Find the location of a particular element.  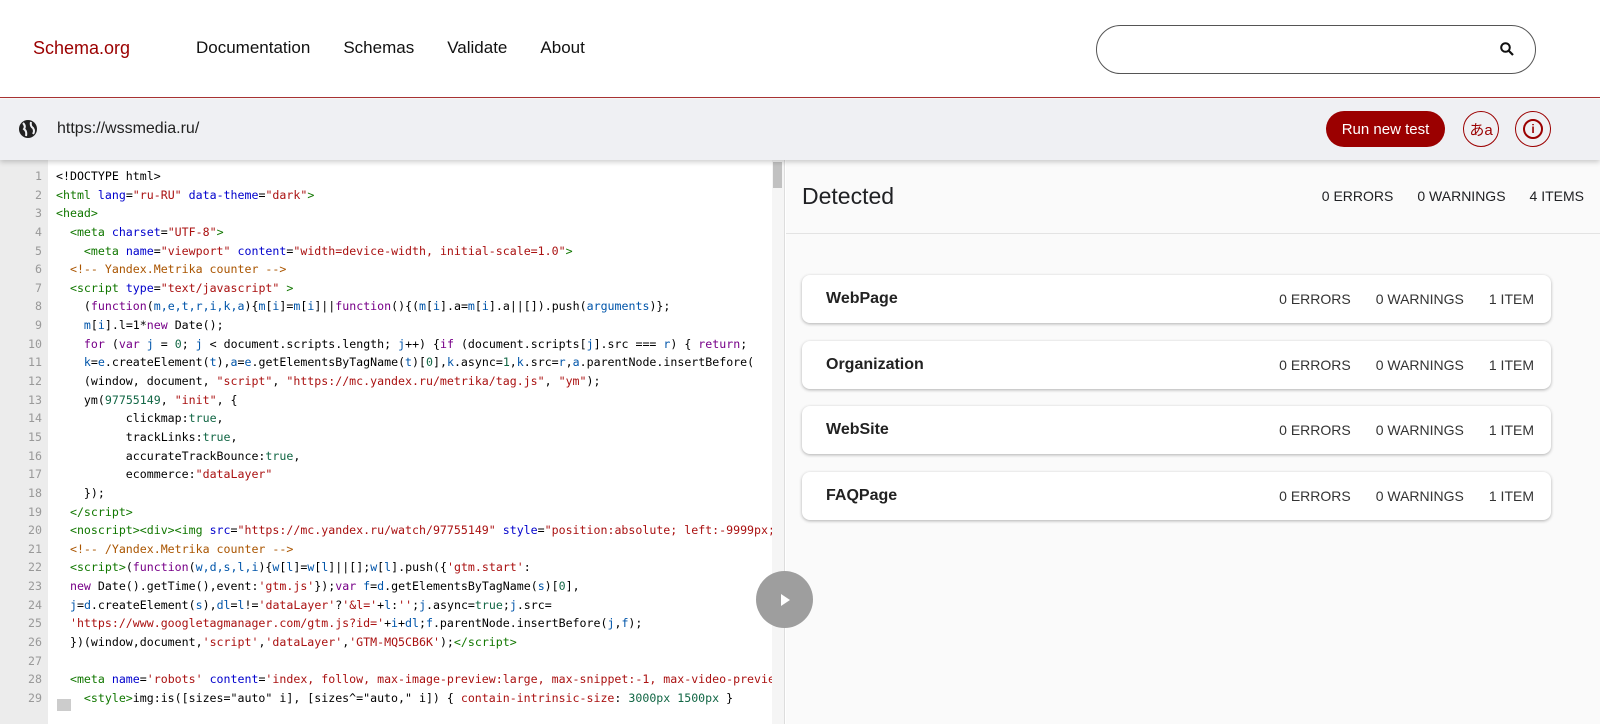

code-token: j is located at coordinates (423, 604).